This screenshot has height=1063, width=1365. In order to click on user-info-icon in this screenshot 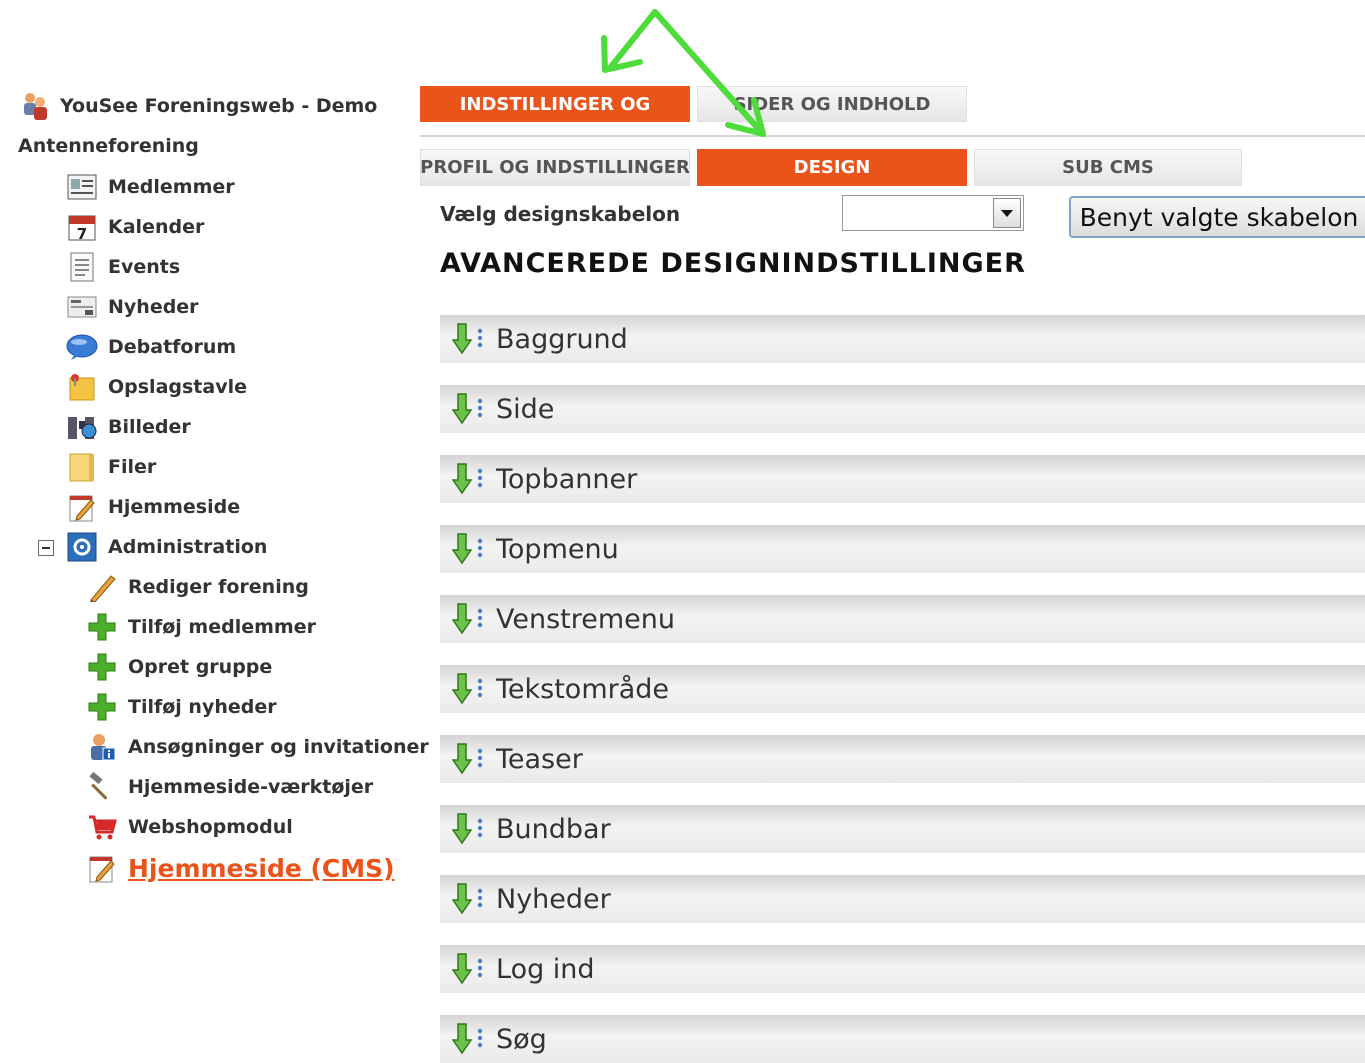, I will do `click(102, 747)`.